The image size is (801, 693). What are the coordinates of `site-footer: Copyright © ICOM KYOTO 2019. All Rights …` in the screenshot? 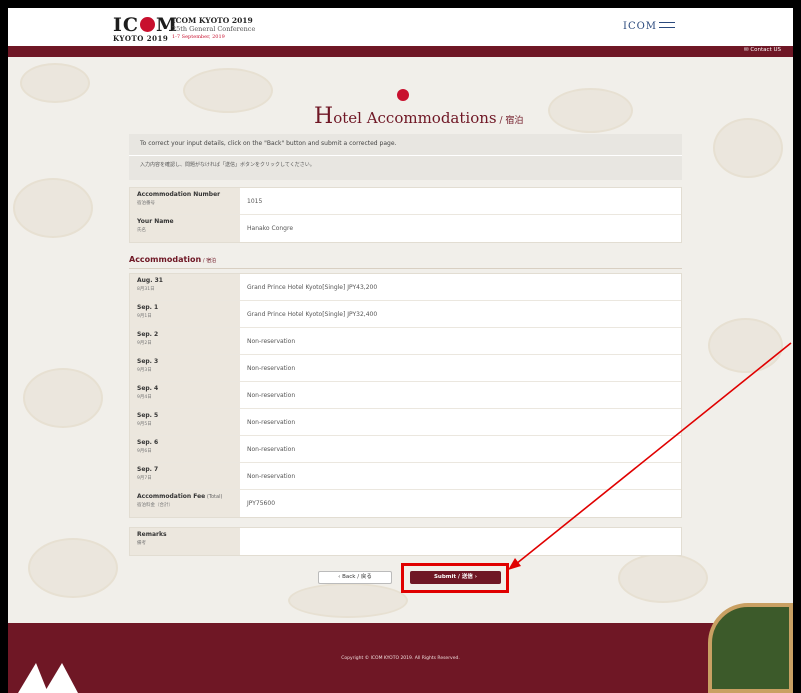 It's located at (400, 658).